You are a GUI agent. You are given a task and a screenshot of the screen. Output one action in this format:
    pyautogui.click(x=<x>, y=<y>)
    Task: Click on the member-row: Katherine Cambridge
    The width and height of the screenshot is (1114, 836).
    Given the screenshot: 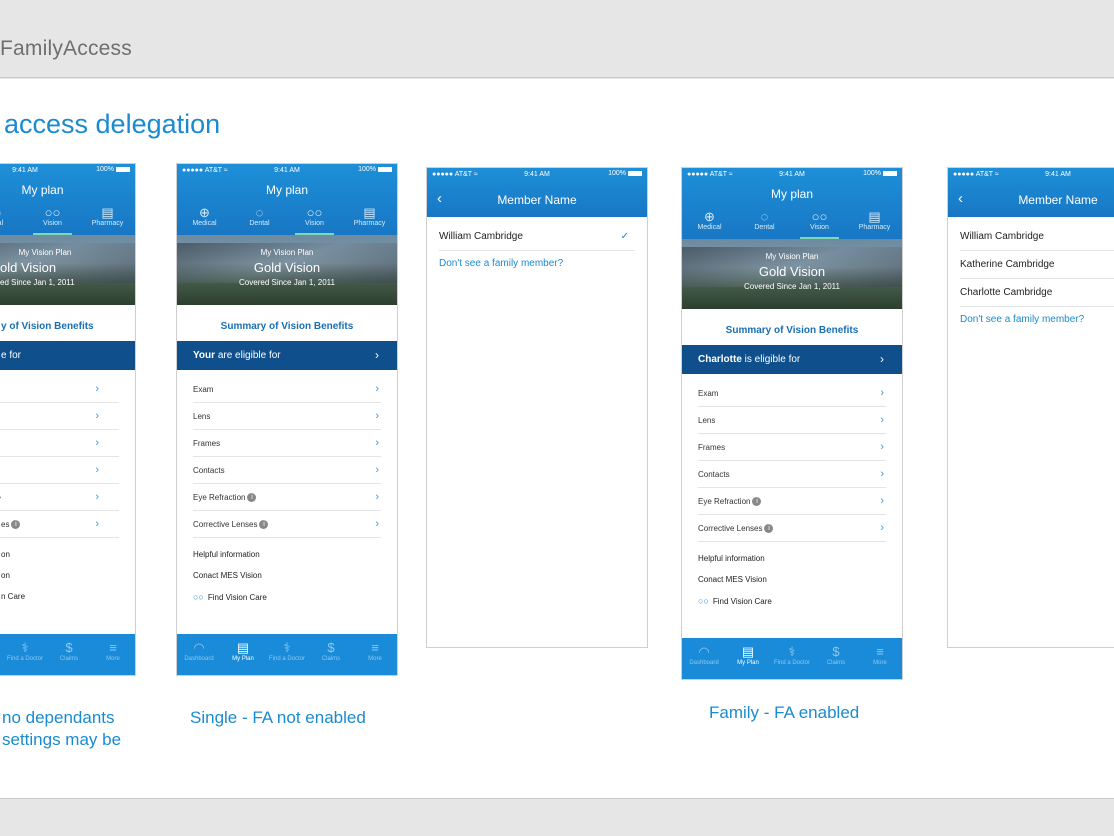 What is the action you would take?
    pyautogui.click(x=1037, y=265)
    